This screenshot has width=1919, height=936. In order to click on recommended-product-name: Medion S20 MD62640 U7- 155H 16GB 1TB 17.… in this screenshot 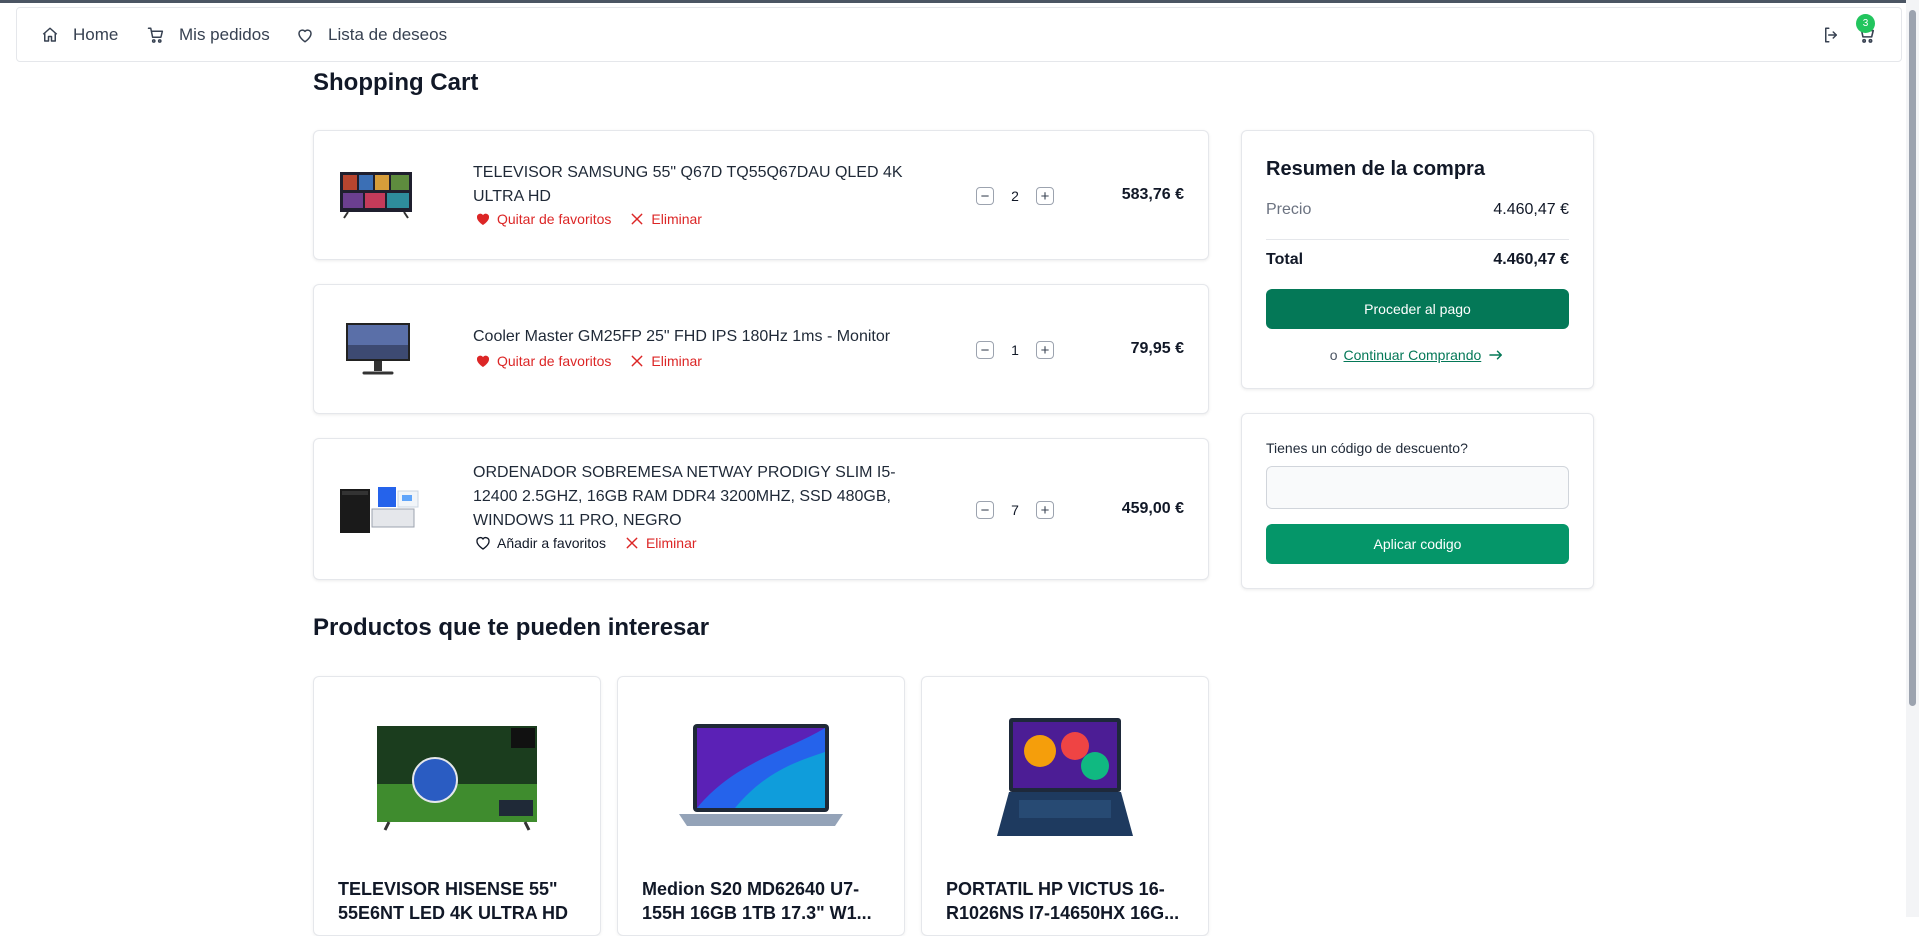, I will do `click(762, 901)`.